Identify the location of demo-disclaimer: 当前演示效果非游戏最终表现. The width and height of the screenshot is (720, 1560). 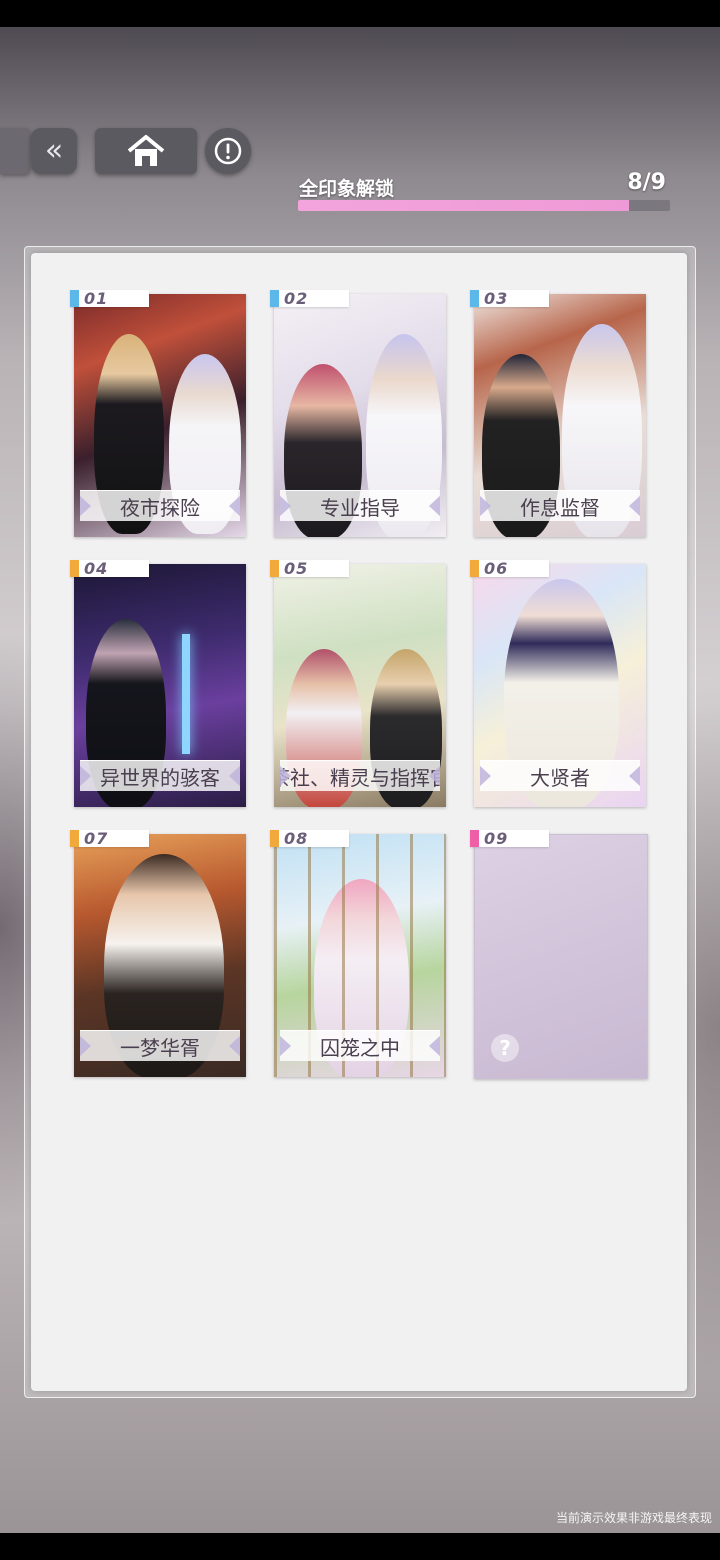
(633, 1518).